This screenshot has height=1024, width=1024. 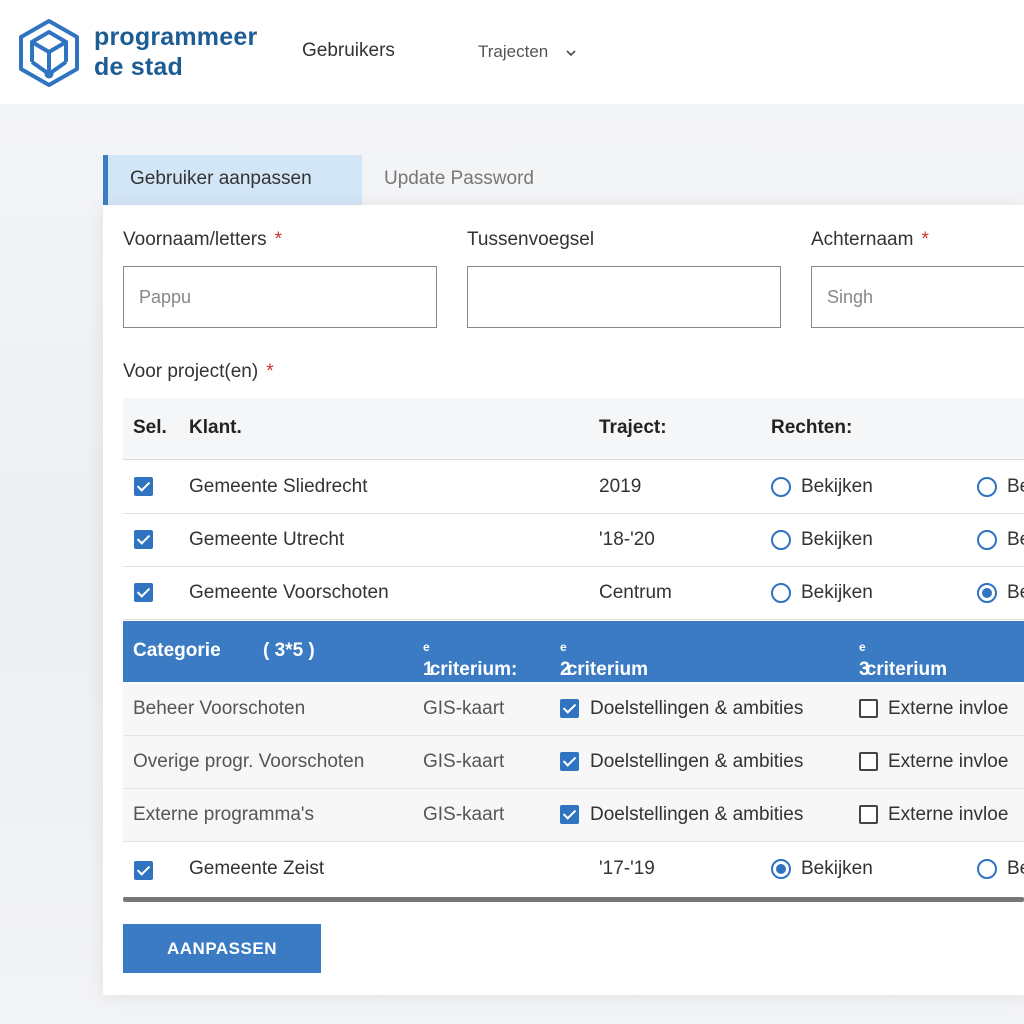 What do you see at coordinates (138, 67) in the screenshot?
I see `logo-line-2: de stad` at bounding box center [138, 67].